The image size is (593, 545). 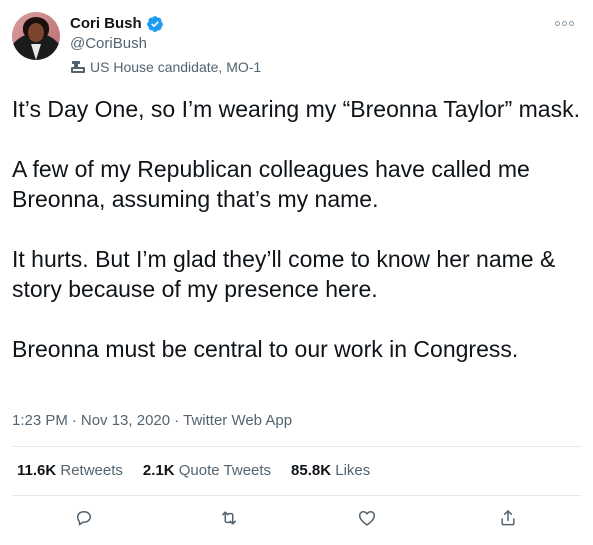 I want to click on government-building-icon, so click(x=78, y=67).